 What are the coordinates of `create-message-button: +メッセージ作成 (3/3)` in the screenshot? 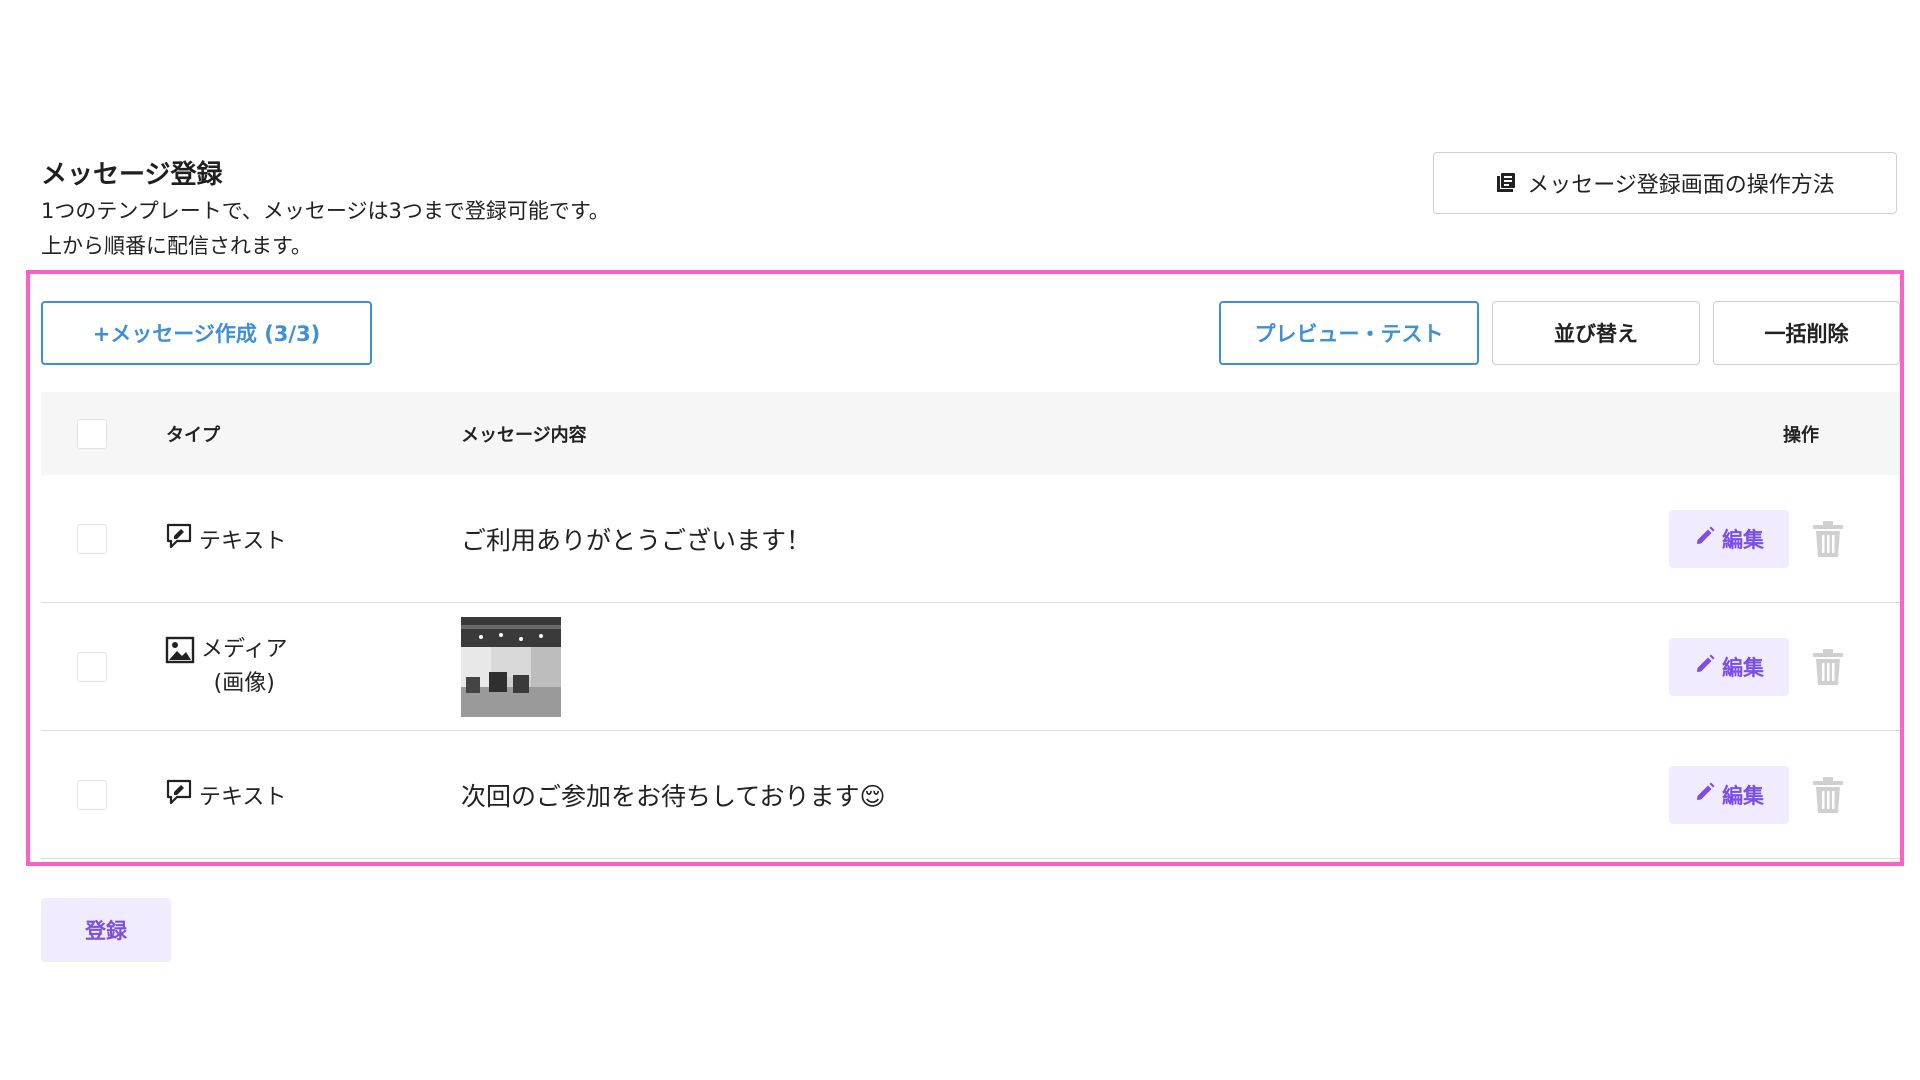 It's located at (206, 333).